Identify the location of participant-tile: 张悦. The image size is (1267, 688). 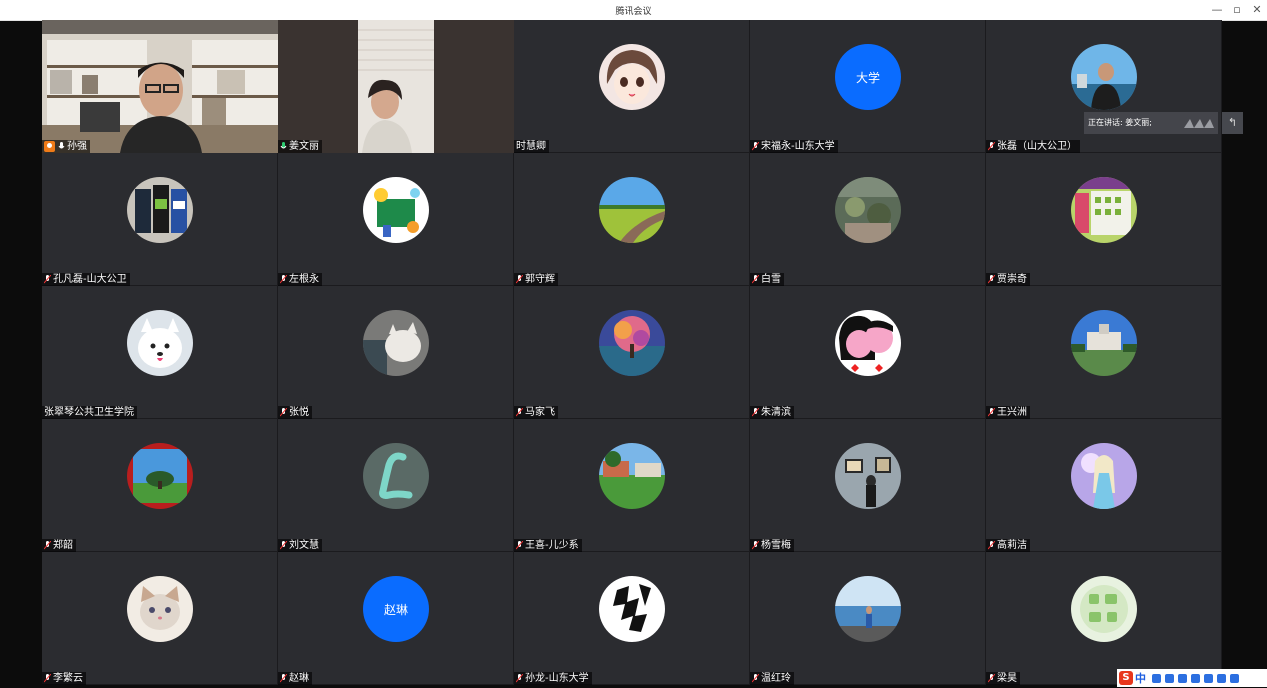
(396, 352).